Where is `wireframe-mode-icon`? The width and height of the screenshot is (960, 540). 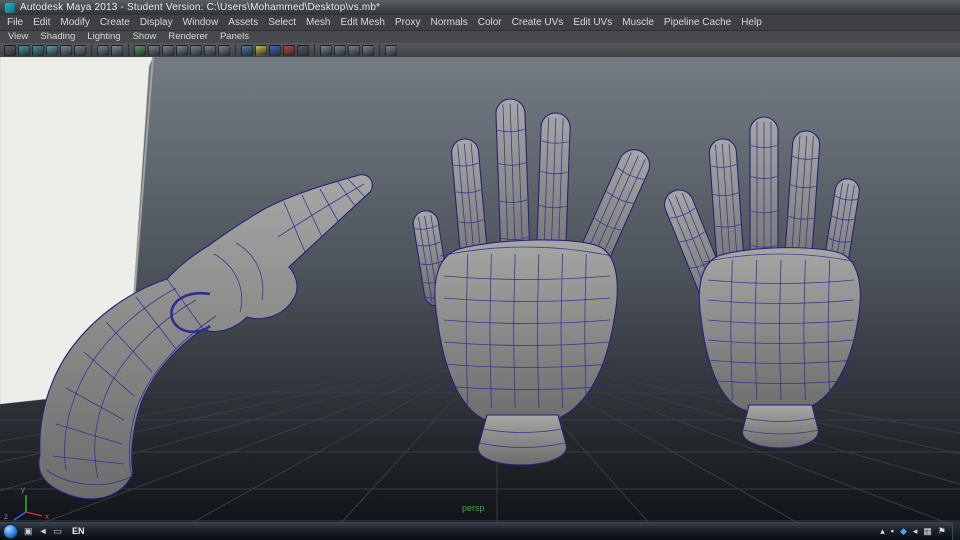
wireframe-mode-icon is located at coordinates (247, 50).